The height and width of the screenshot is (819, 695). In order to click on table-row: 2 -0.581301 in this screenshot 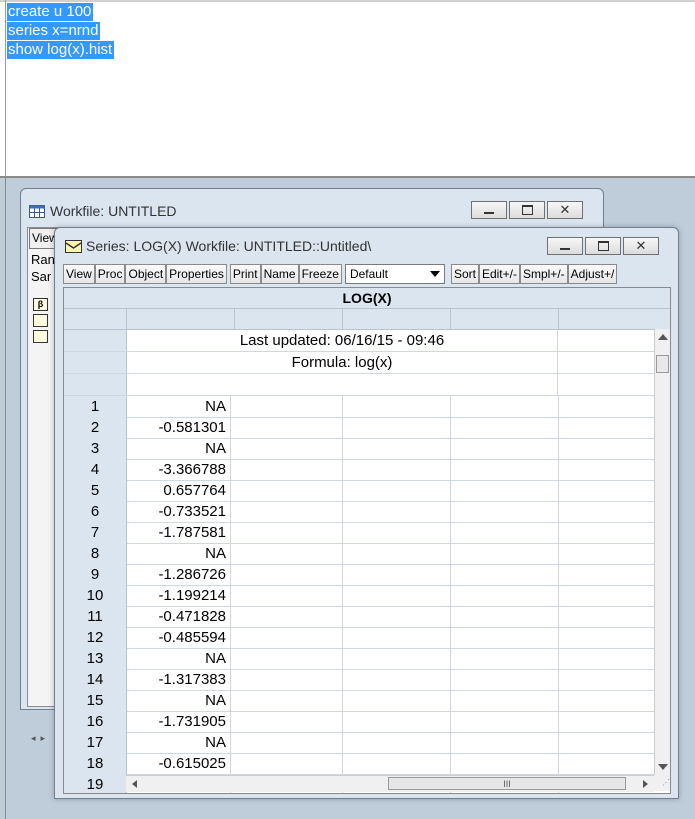, I will do `click(359, 428)`.